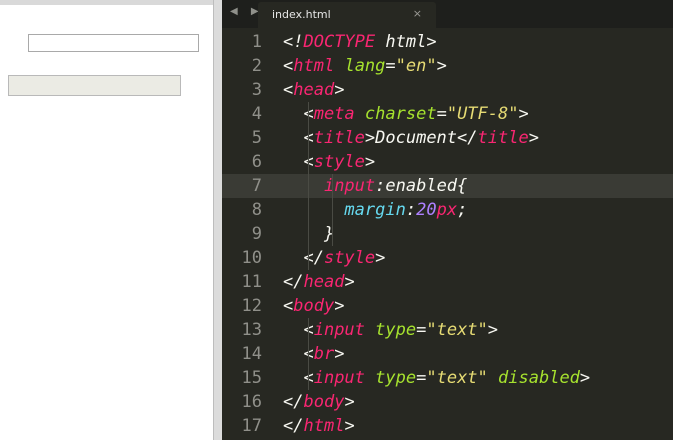  Describe the element at coordinates (417, 13) in the screenshot. I see `close-icon: ×` at that location.